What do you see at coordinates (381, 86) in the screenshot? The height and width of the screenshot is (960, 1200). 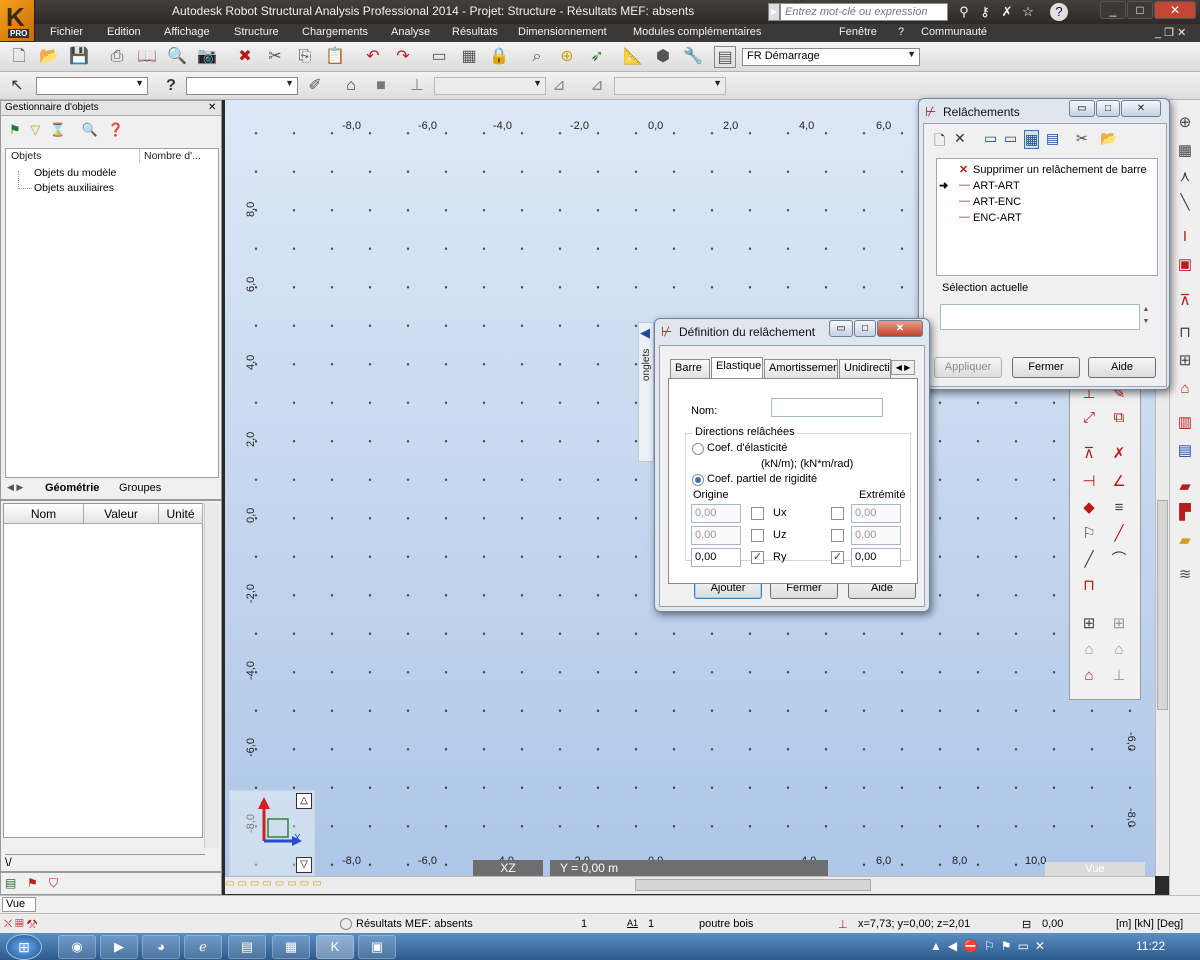 I see `square-icon: ■` at bounding box center [381, 86].